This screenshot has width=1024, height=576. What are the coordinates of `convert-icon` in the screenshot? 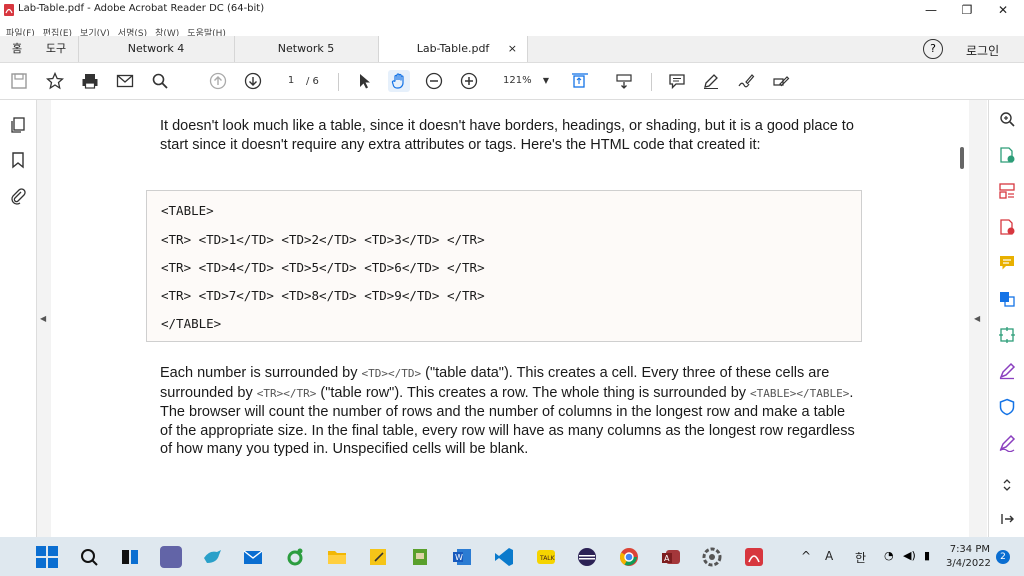 It's located at (1007, 299).